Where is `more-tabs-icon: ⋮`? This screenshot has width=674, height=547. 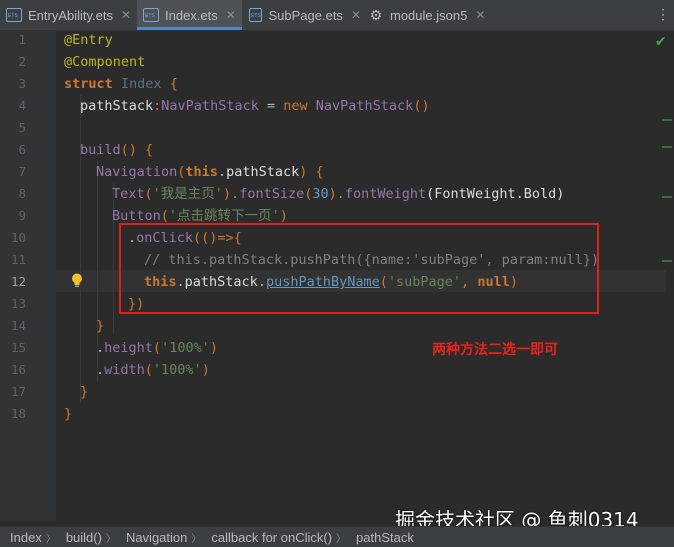
more-tabs-icon: ⋮ is located at coordinates (663, 14).